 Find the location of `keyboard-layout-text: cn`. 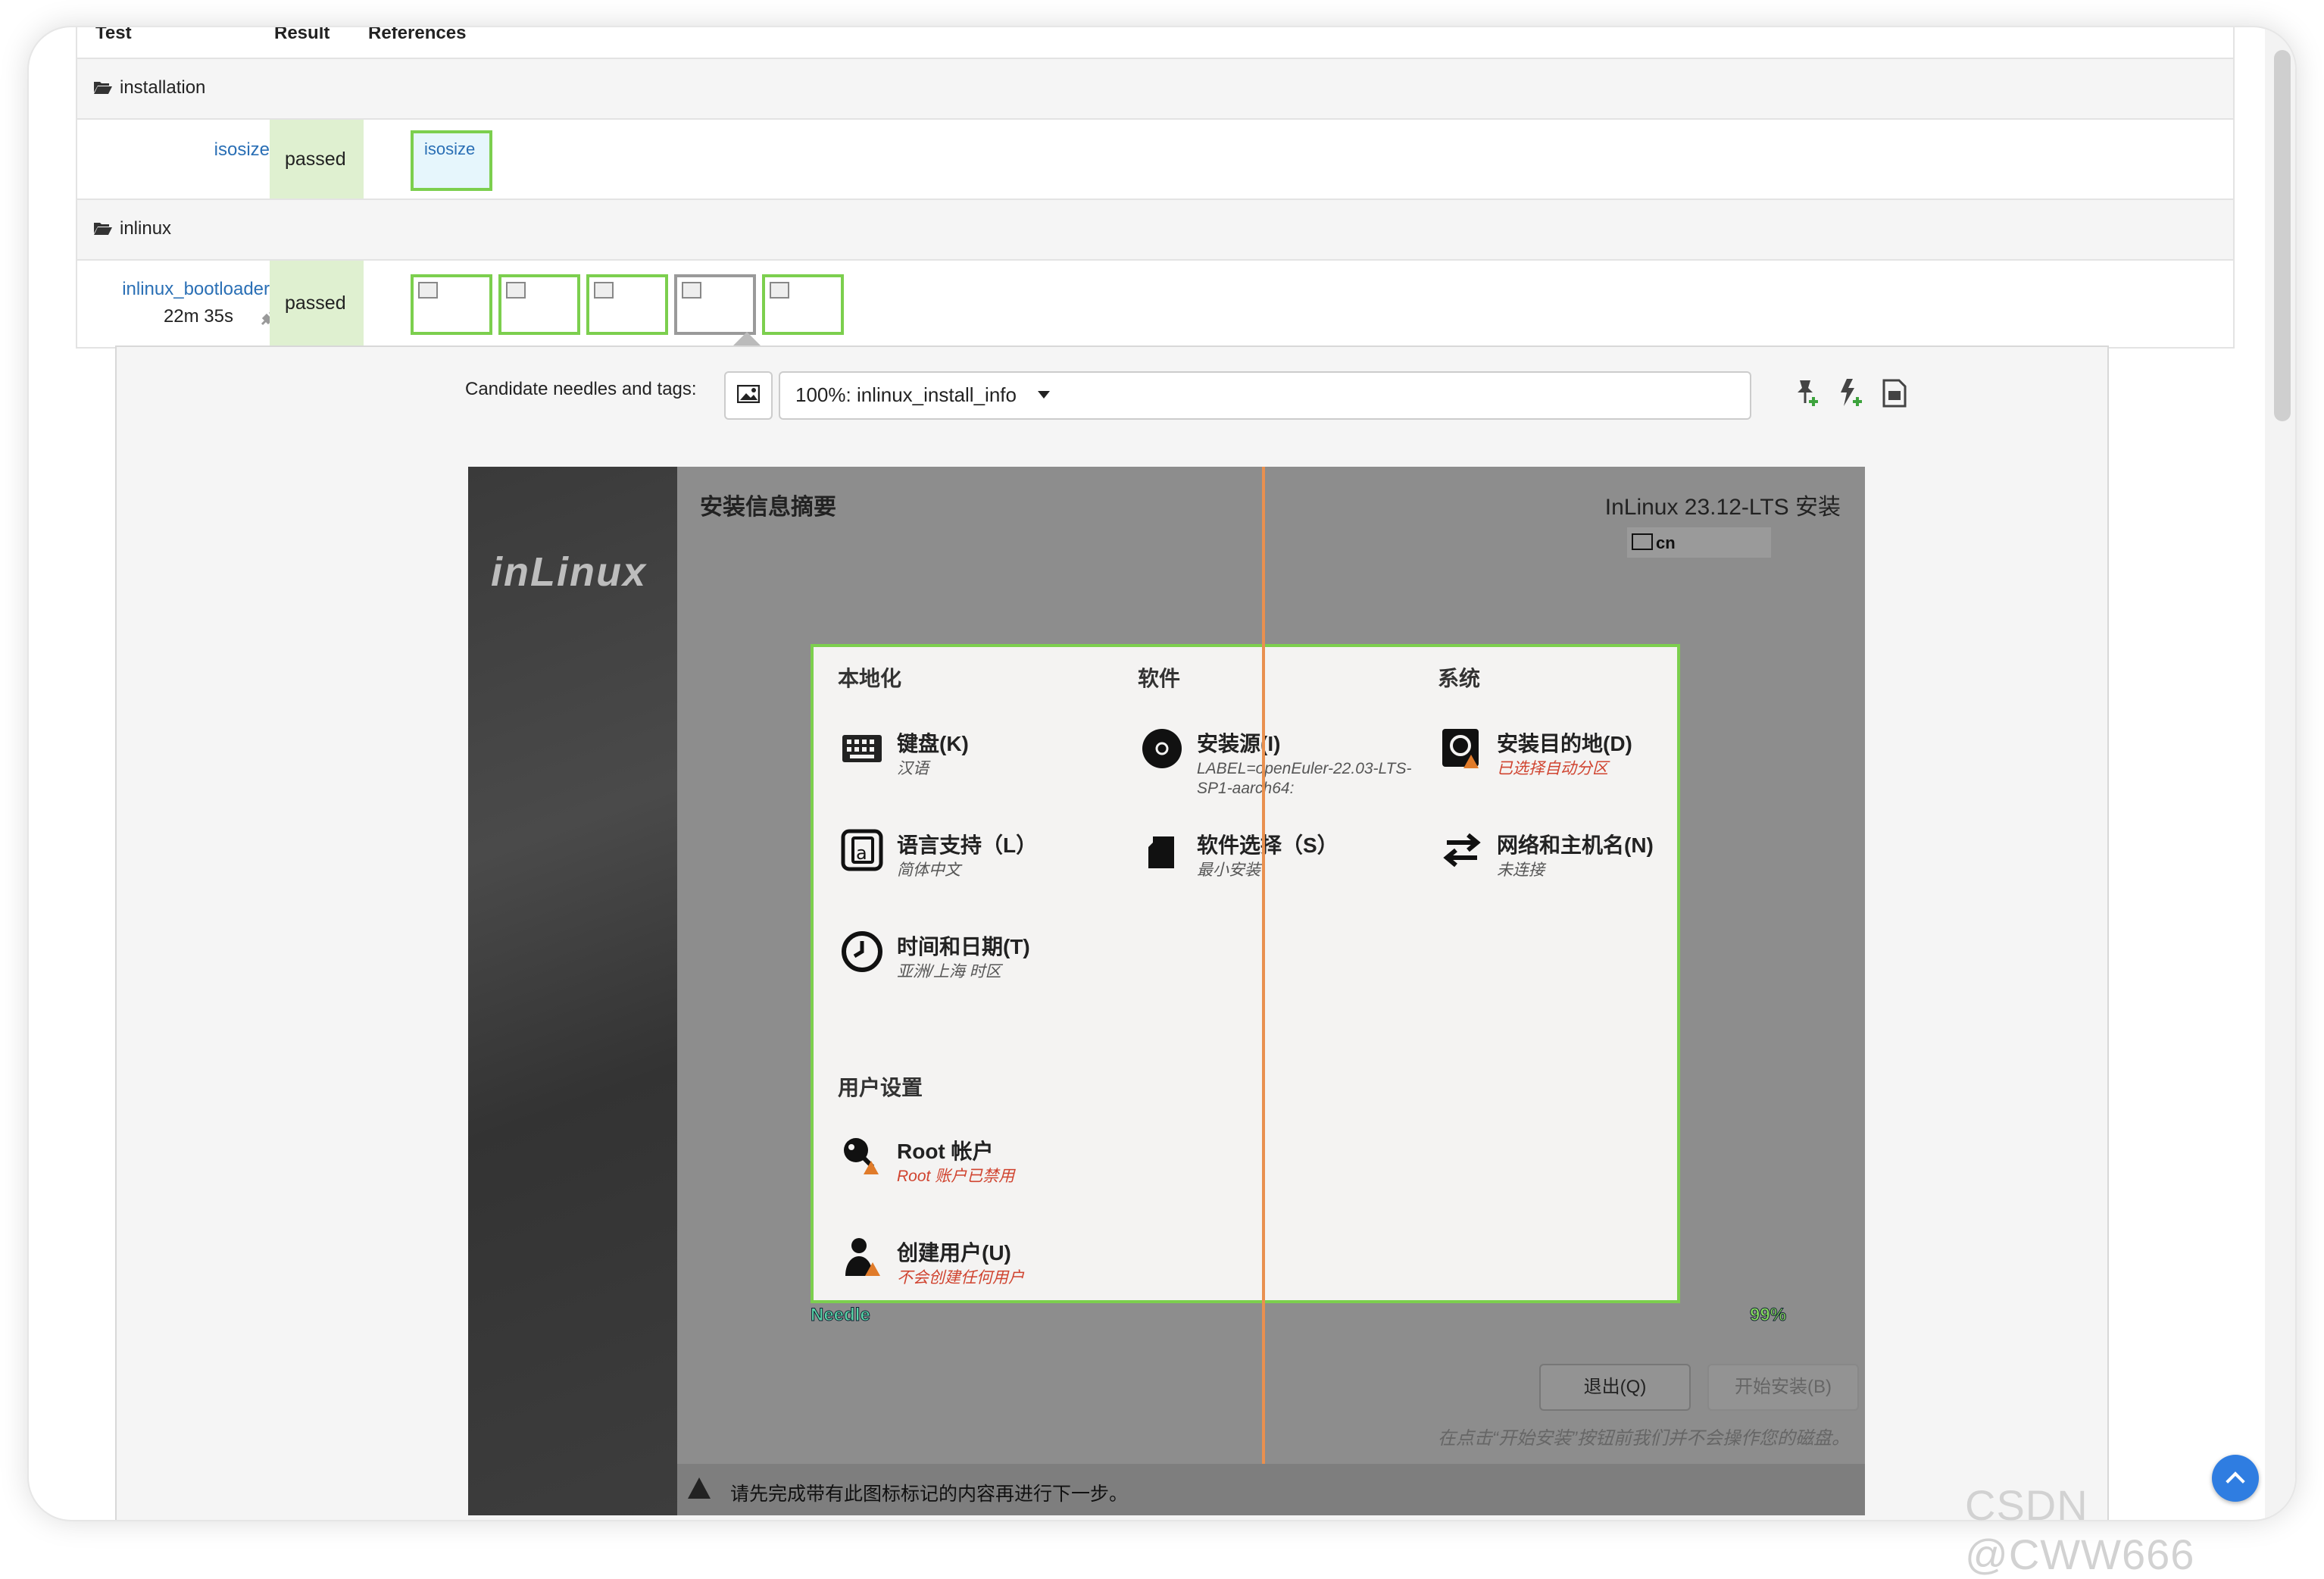

keyboard-layout-text: cn is located at coordinates (1666, 542).